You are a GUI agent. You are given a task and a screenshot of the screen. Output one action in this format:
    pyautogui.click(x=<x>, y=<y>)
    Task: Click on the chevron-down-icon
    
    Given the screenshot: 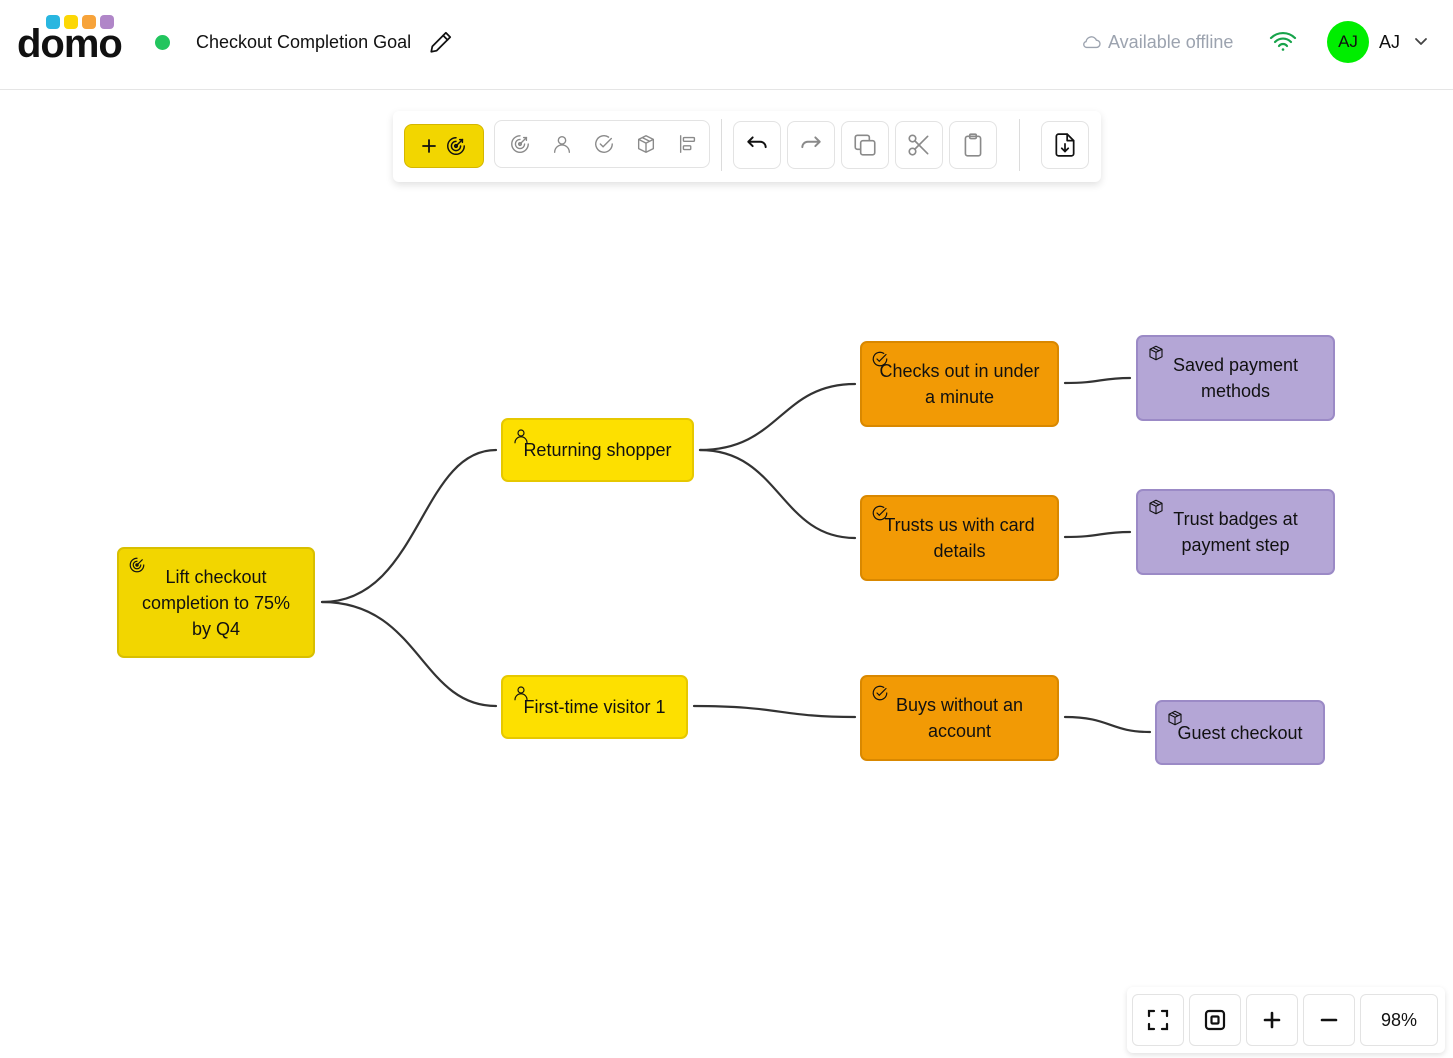 What is the action you would take?
    pyautogui.click(x=1421, y=42)
    